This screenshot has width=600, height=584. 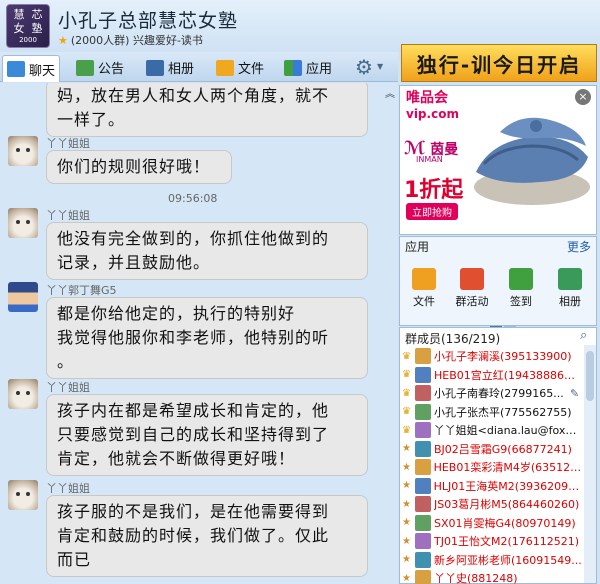 I want to click on app-label: 签到, so click(x=521, y=301).